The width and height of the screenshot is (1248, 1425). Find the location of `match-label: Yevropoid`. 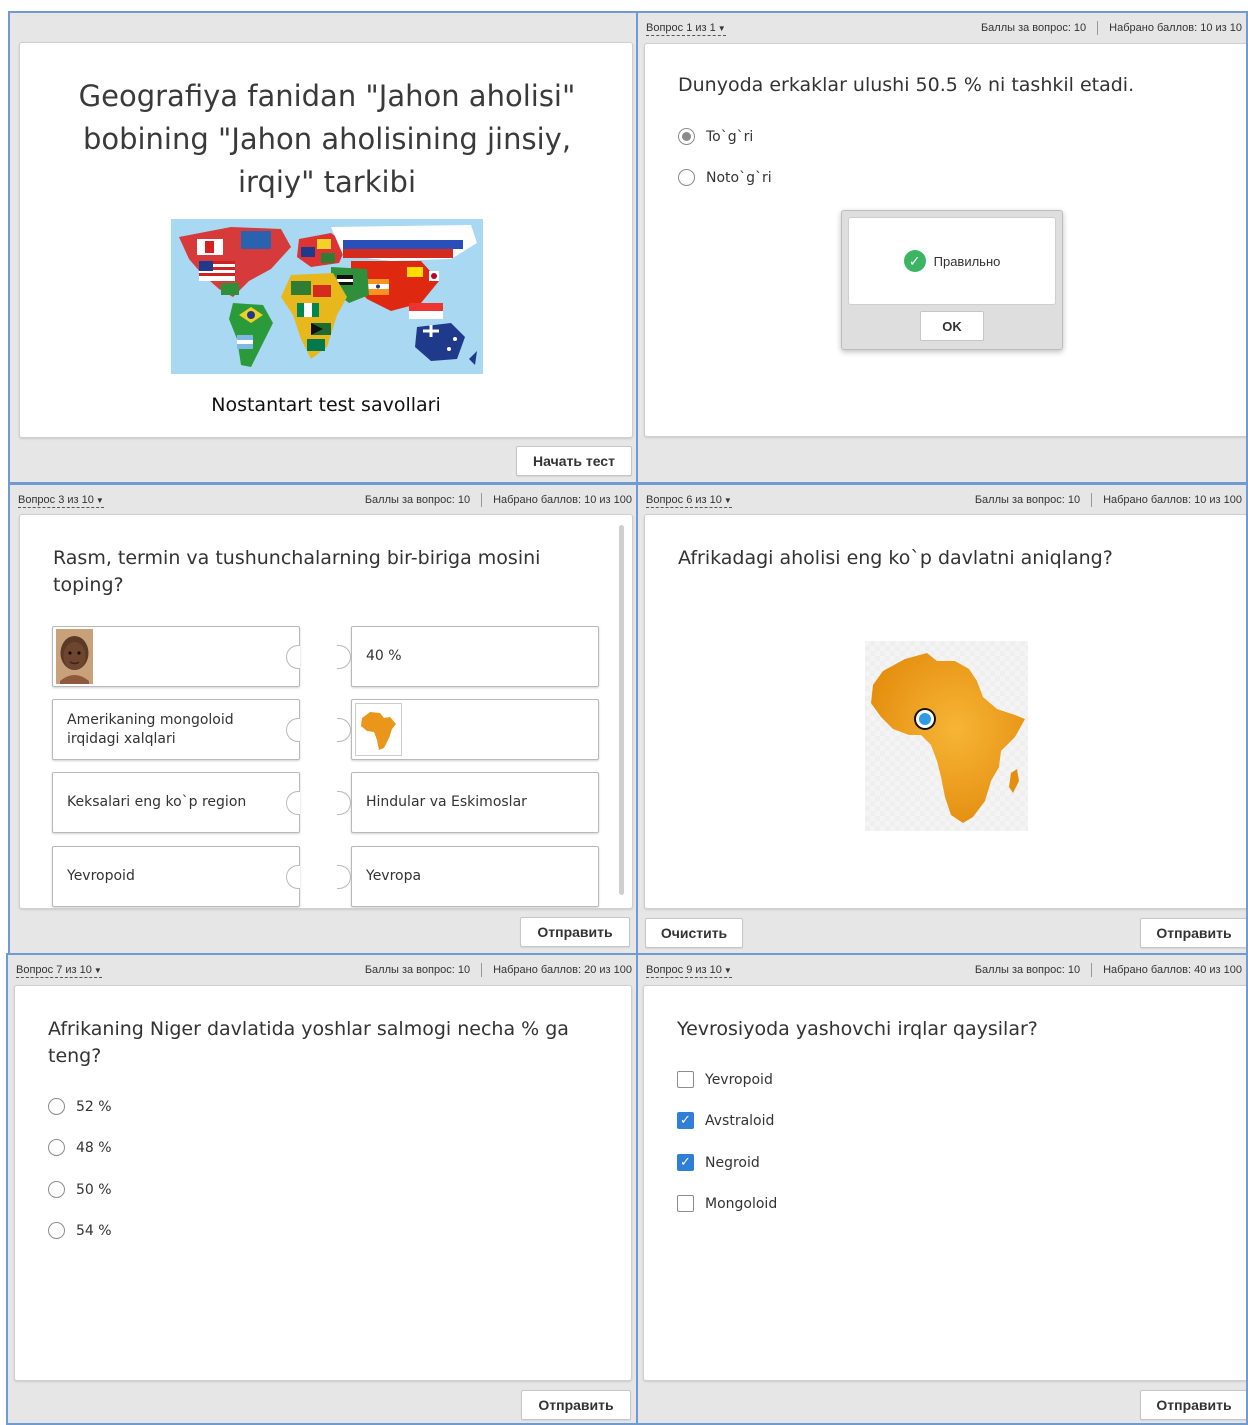

match-label: Yevropoid is located at coordinates (101, 876).